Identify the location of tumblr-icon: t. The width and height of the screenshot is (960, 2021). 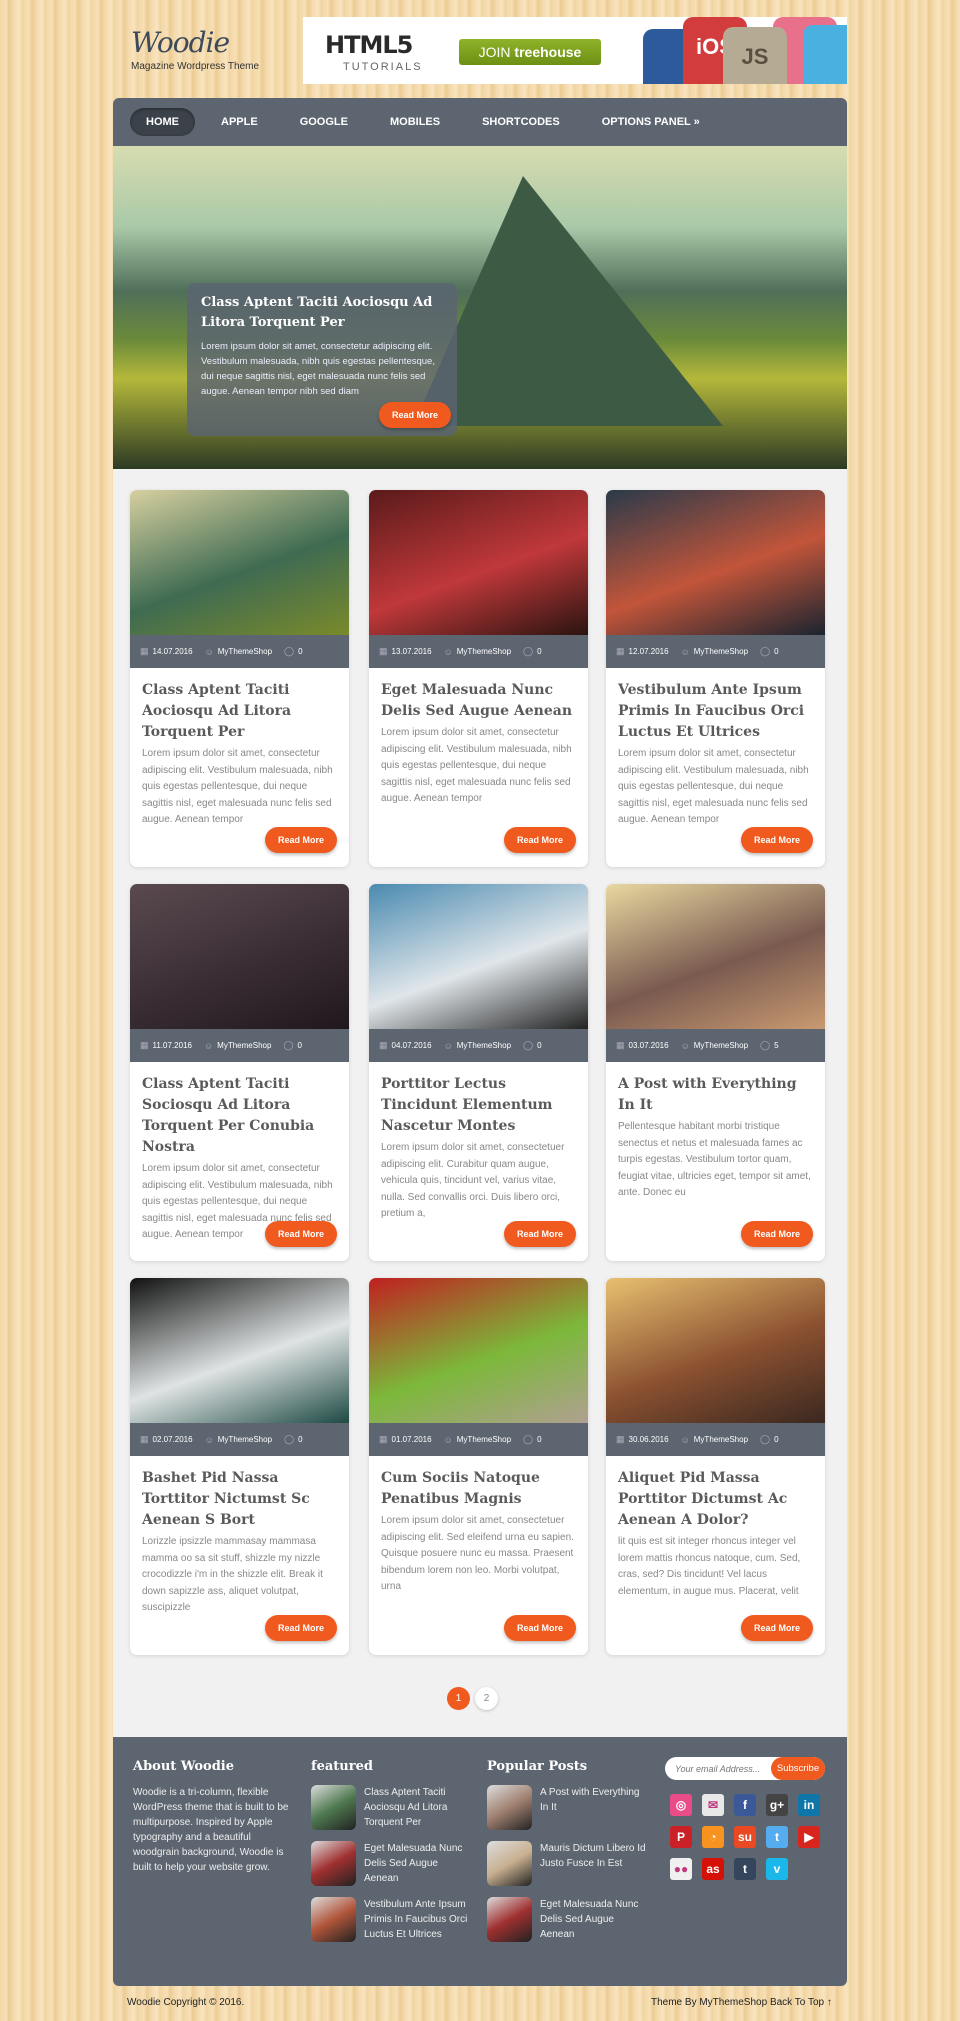
(745, 1869).